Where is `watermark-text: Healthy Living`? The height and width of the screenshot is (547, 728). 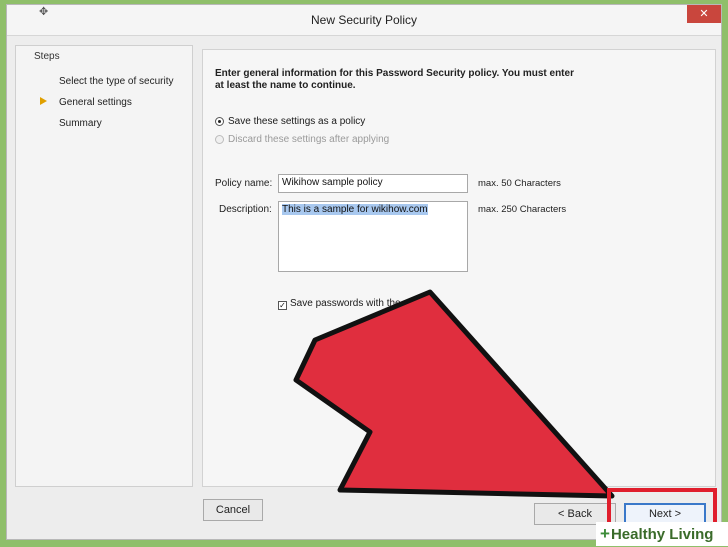 watermark-text: Healthy Living is located at coordinates (662, 534).